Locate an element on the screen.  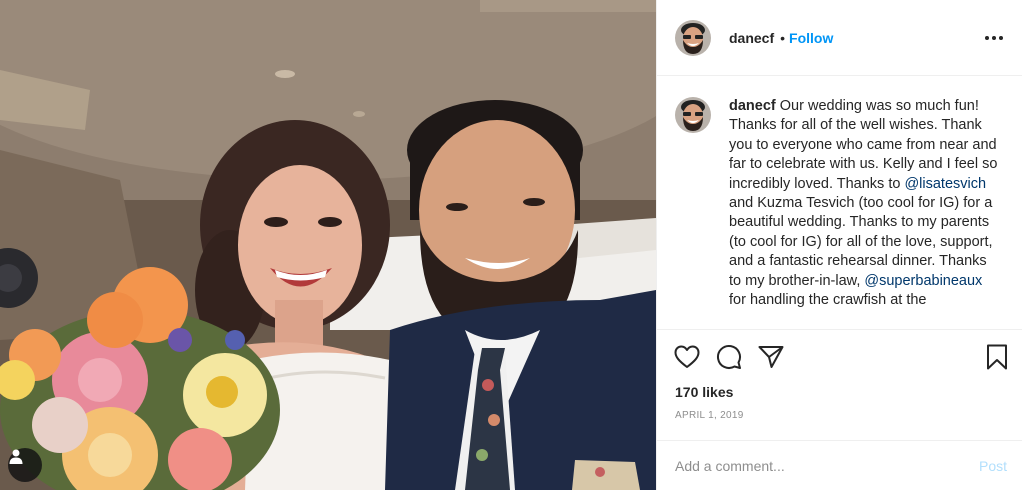
share-icon is located at coordinates (771, 357).